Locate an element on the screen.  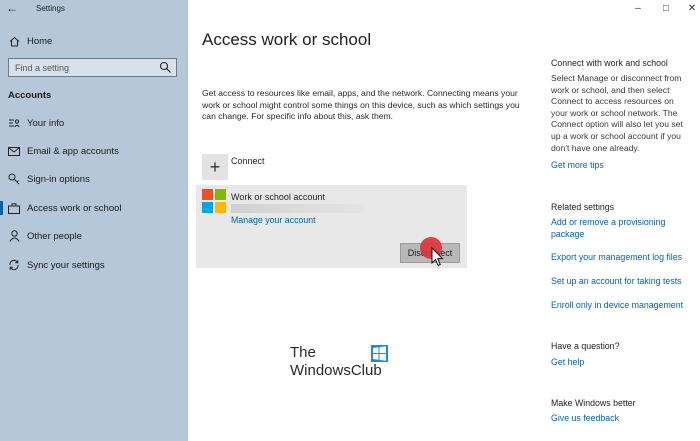
plus-icon: + is located at coordinates (215, 167).